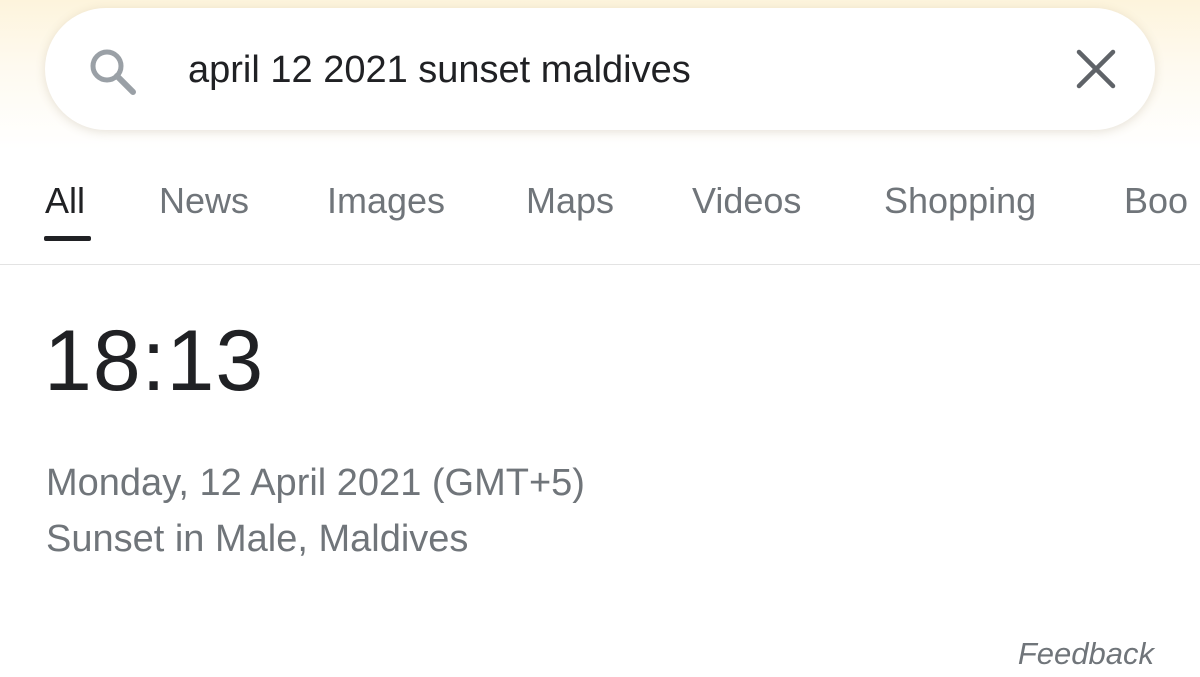  Describe the element at coordinates (618, 70) in the screenshot. I see `search-input` at that location.